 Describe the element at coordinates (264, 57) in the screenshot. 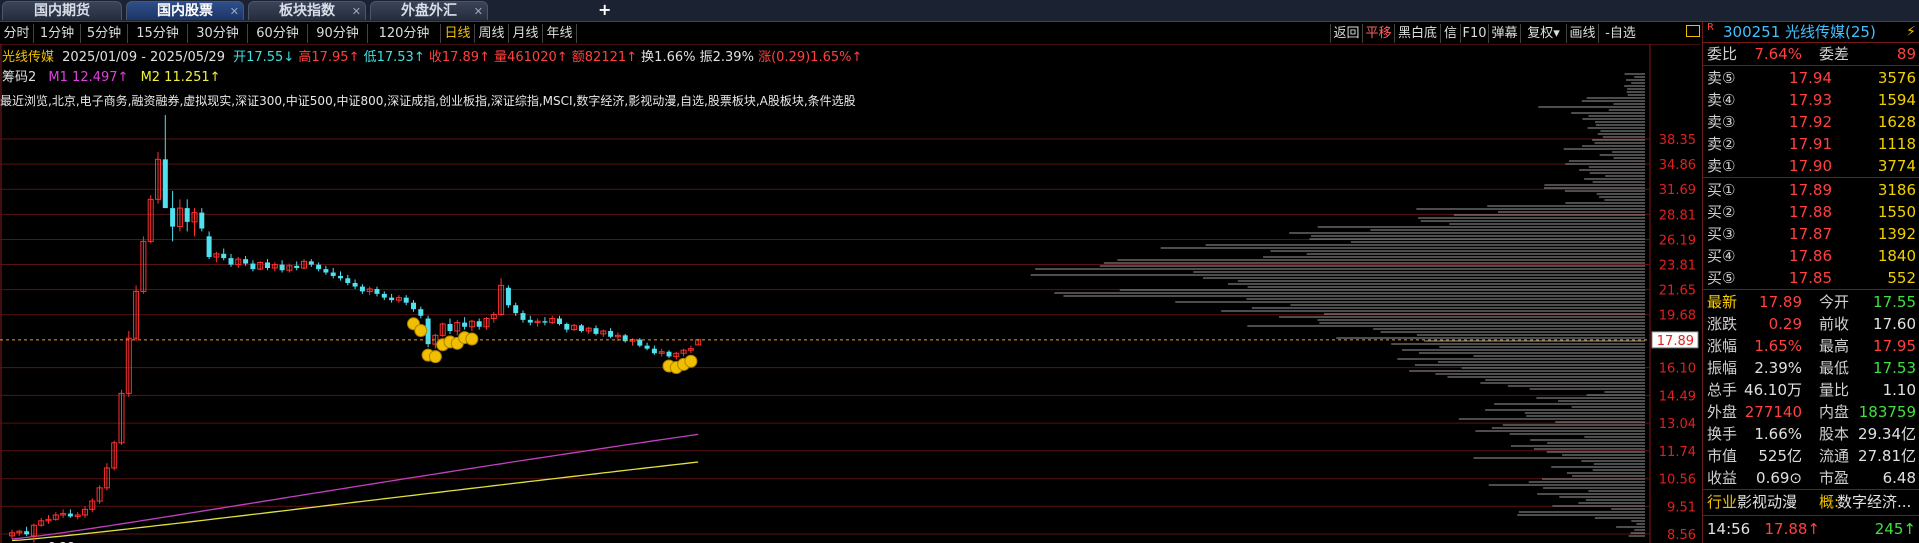

I see `open-value: 开17.55↓` at that location.